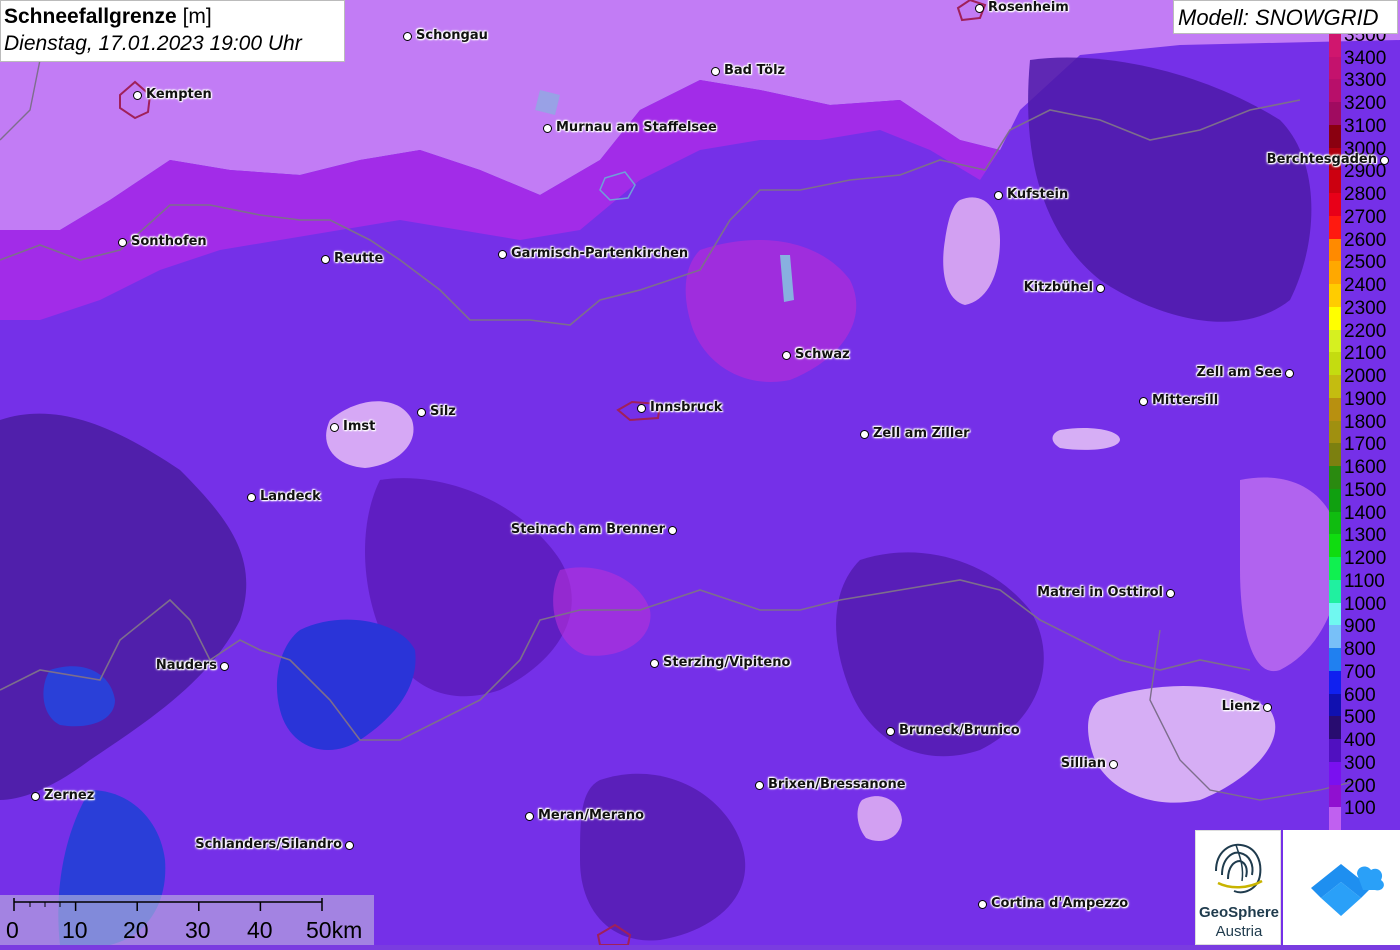 The width and height of the screenshot is (1400, 950). Describe the element at coordinates (1365, 104) in the screenshot. I see `legend-label: 3200` at that location.